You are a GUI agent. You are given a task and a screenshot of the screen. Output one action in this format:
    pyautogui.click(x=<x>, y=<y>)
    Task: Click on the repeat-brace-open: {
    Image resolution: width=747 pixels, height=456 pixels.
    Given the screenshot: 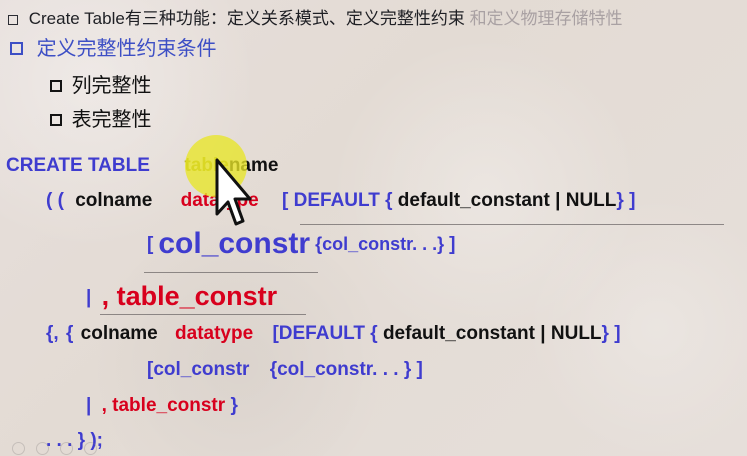 What is the action you would take?
    pyautogui.click(x=69, y=333)
    